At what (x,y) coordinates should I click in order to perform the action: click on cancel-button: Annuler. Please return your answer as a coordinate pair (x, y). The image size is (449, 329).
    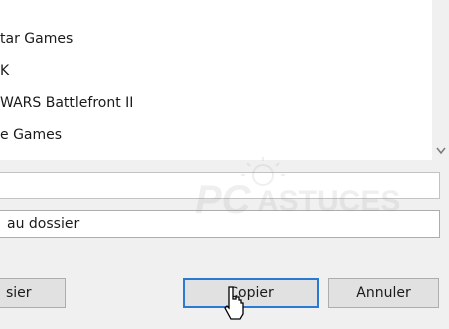
    Looking at the image, I should click on (383, 293).